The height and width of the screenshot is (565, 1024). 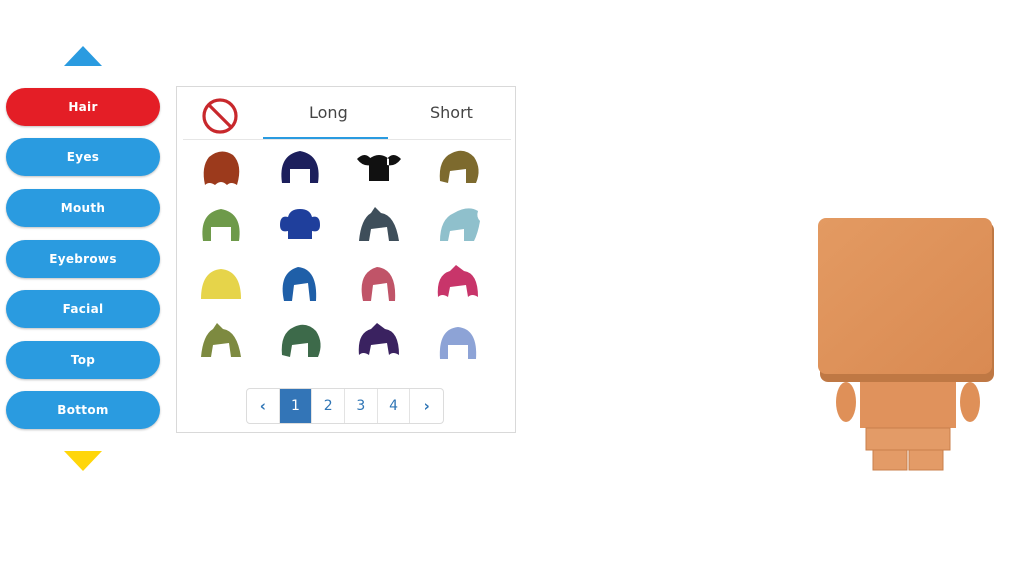 I want to click on hair-helmet-icon, so click(x=458, y=343).